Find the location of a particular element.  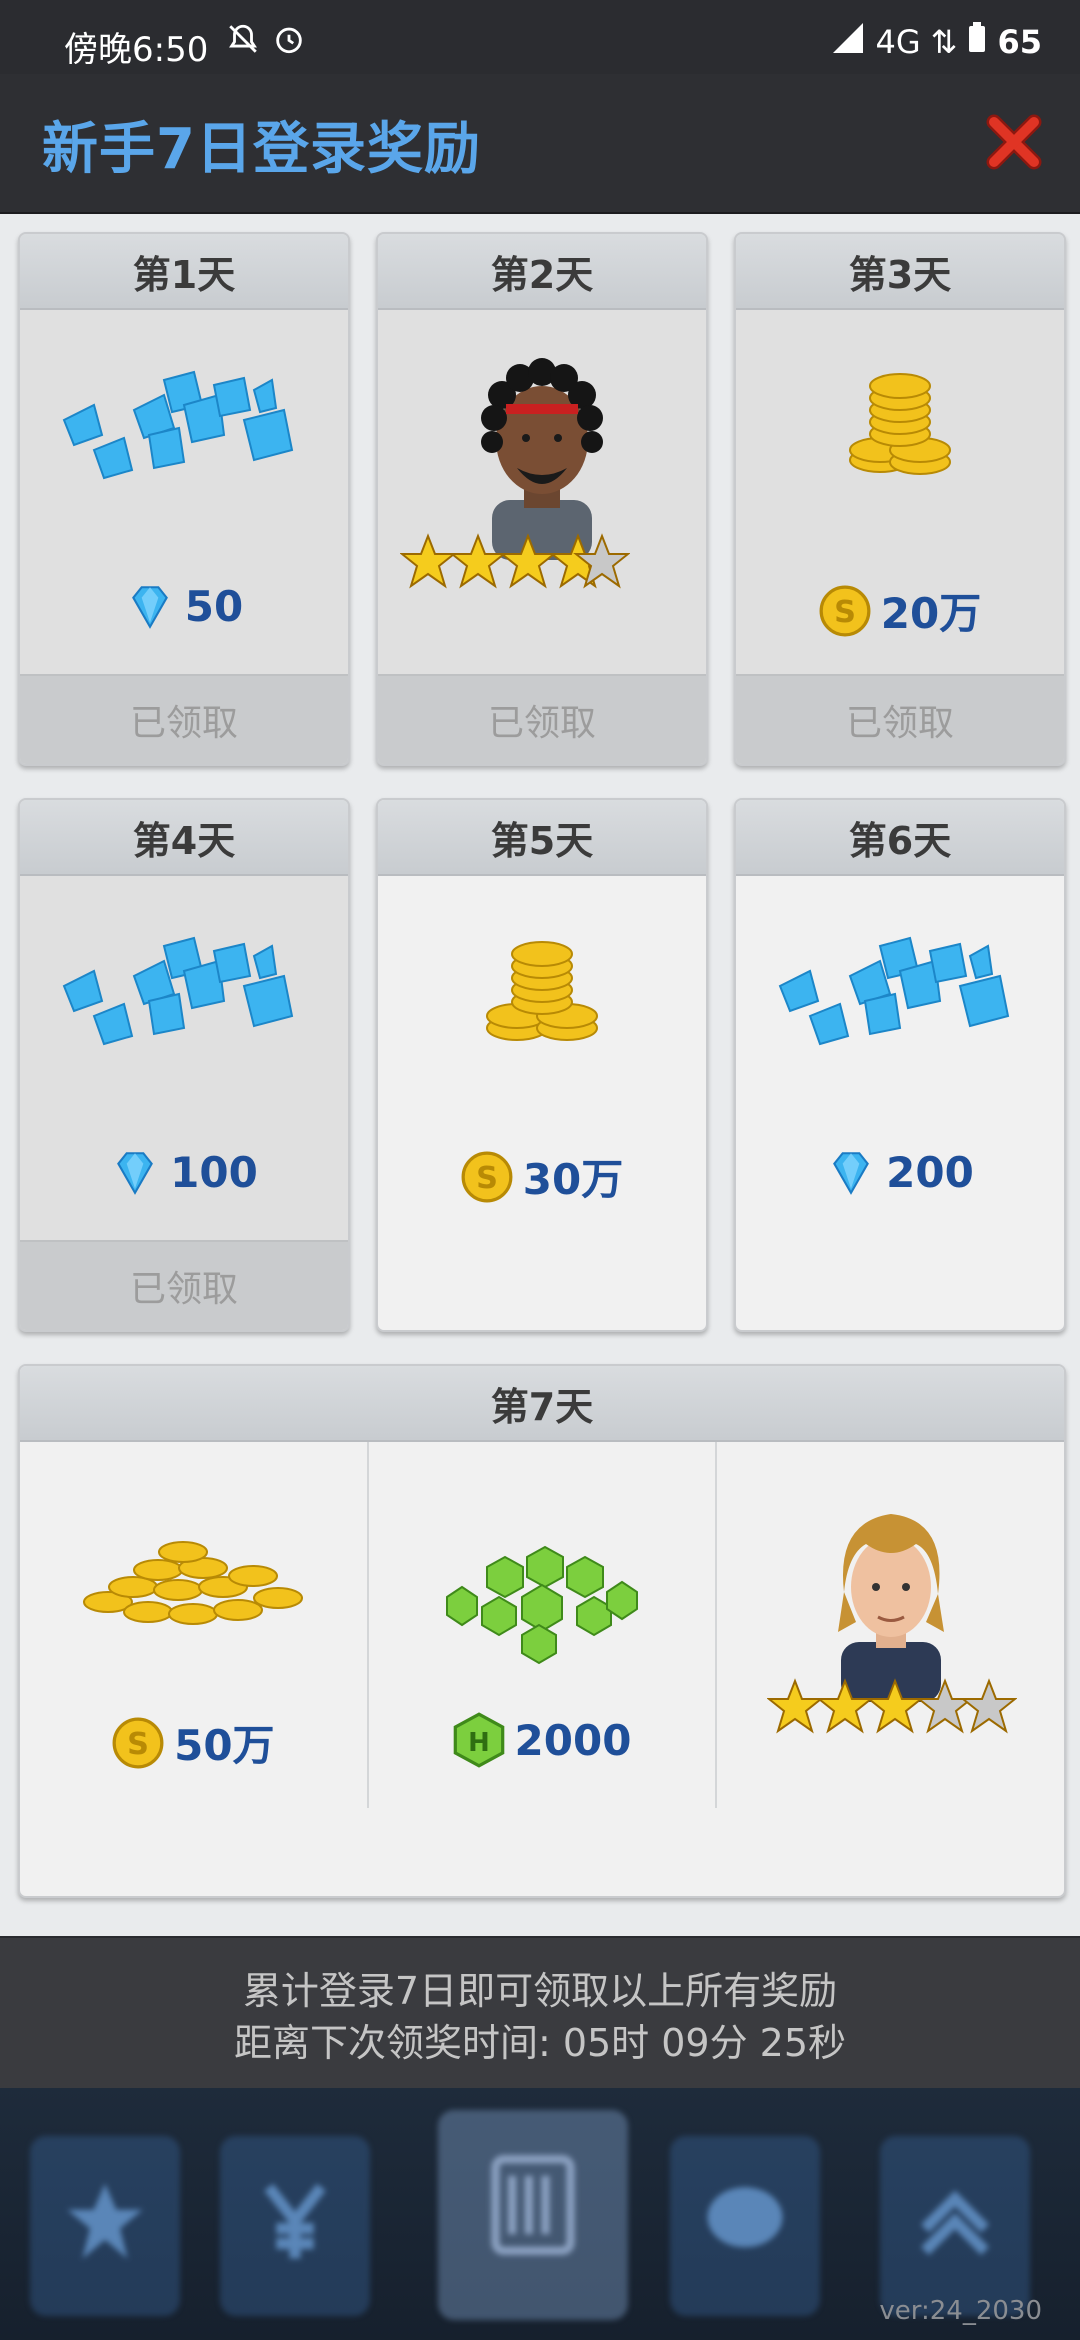

card-day-label: 第1天 is located at coordinates (184, 272).